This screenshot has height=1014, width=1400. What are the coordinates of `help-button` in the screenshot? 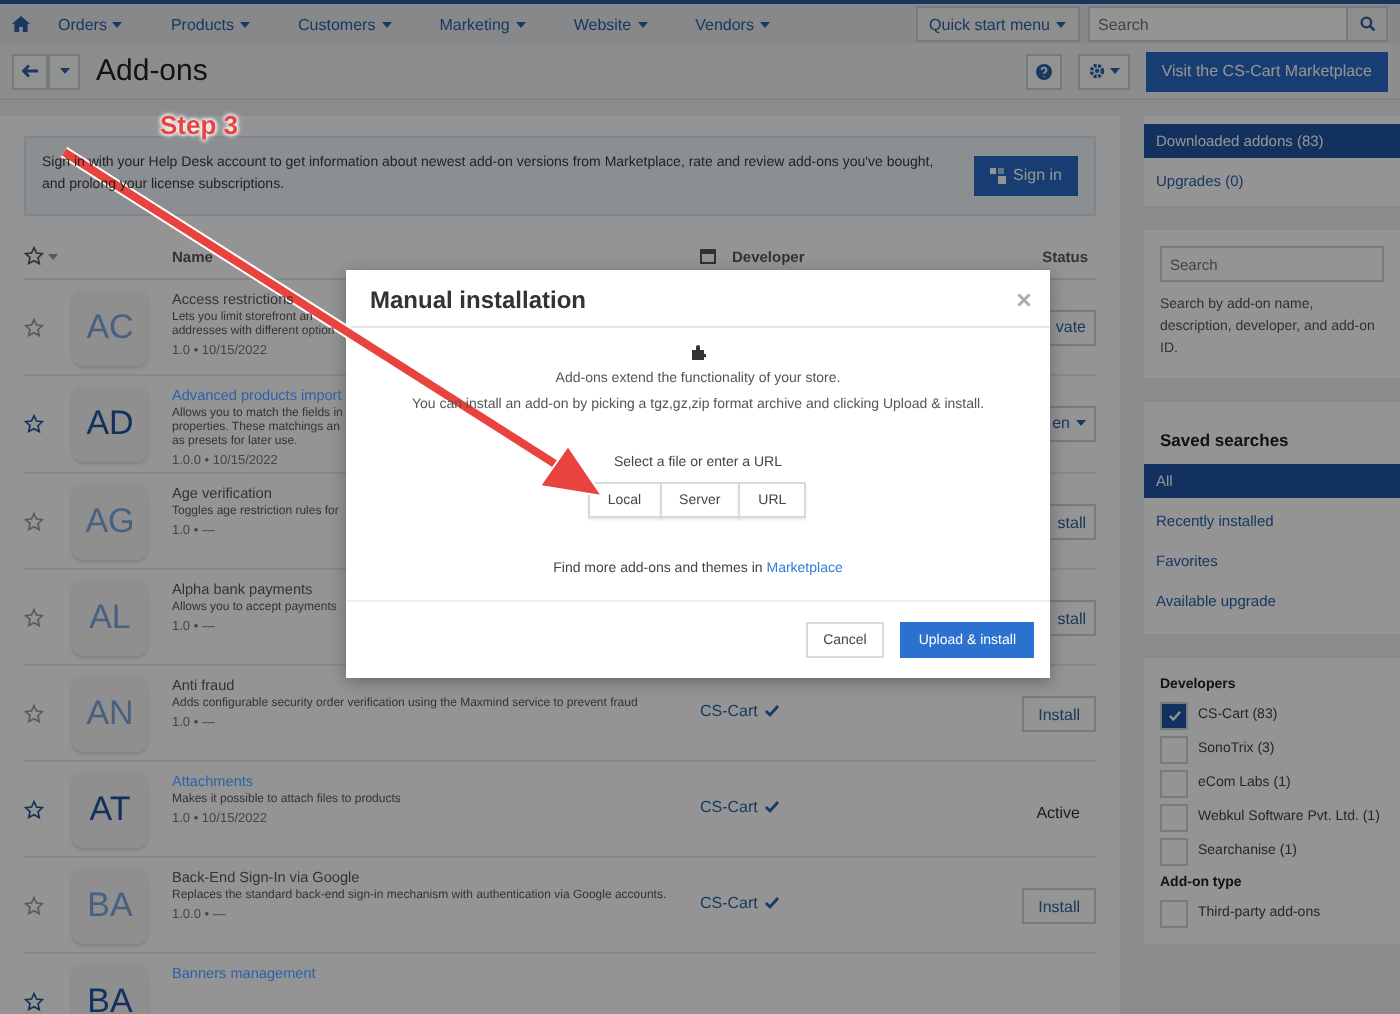 It's located at (1043, 71).